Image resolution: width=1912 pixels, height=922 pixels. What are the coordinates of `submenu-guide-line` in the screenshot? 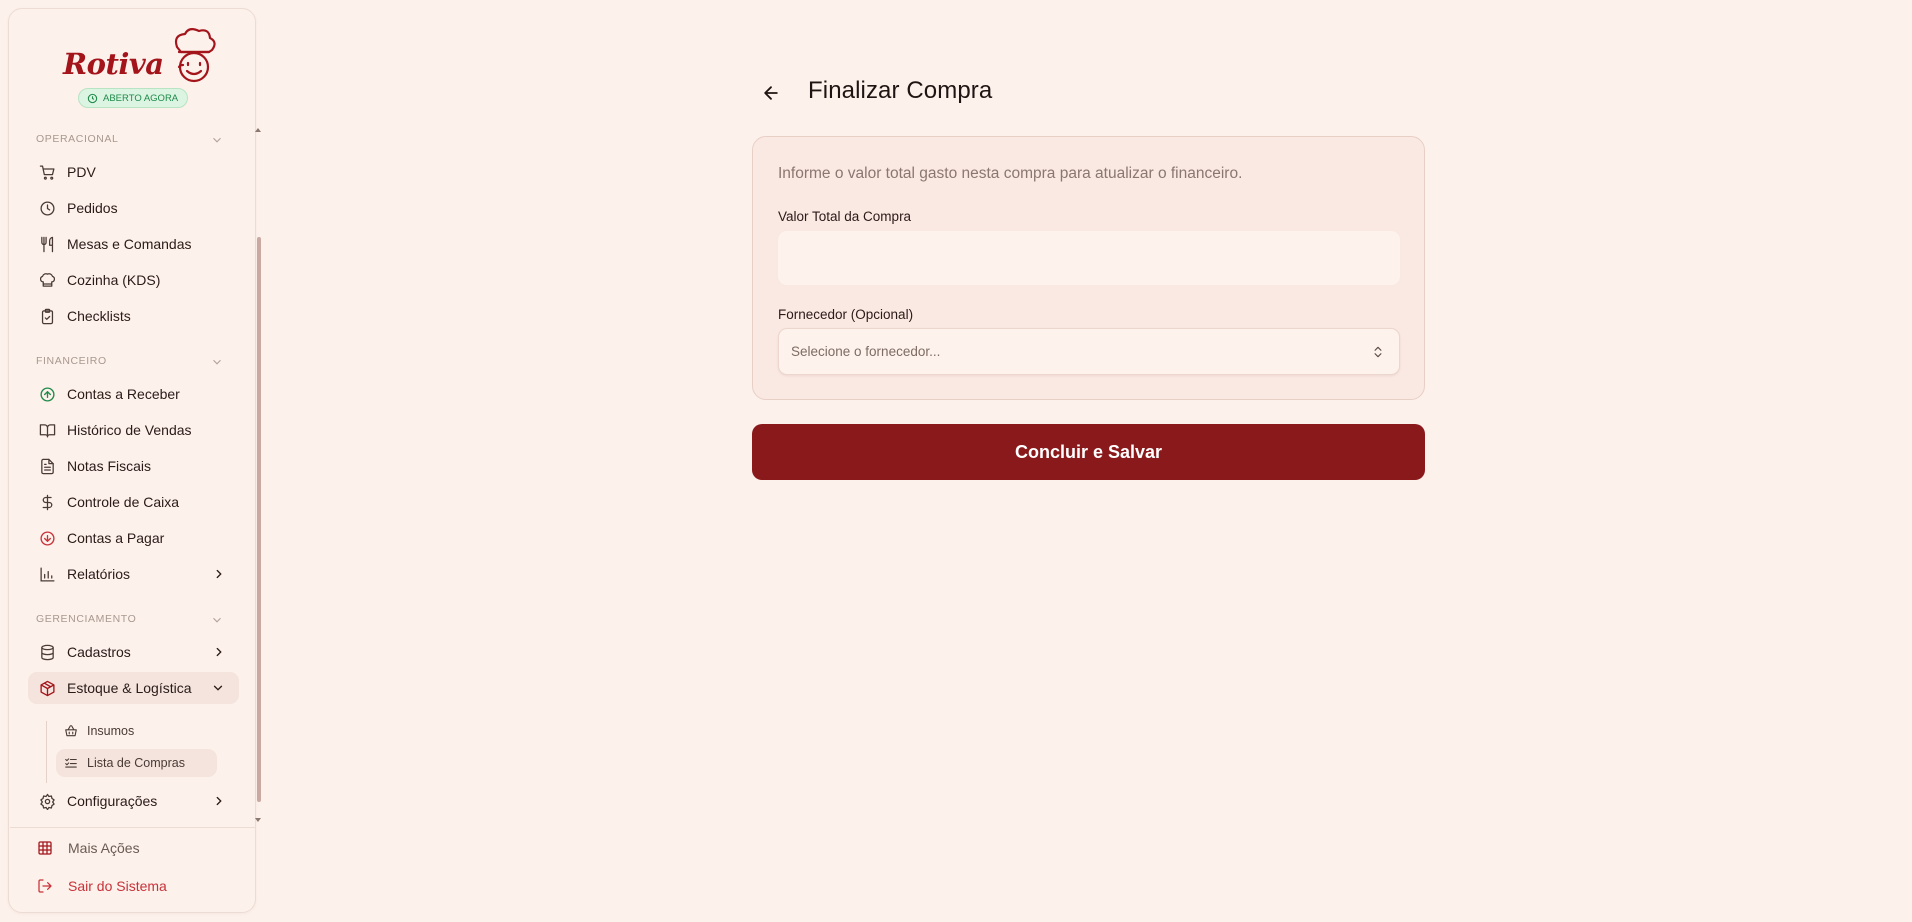 It's located at (46, 752).